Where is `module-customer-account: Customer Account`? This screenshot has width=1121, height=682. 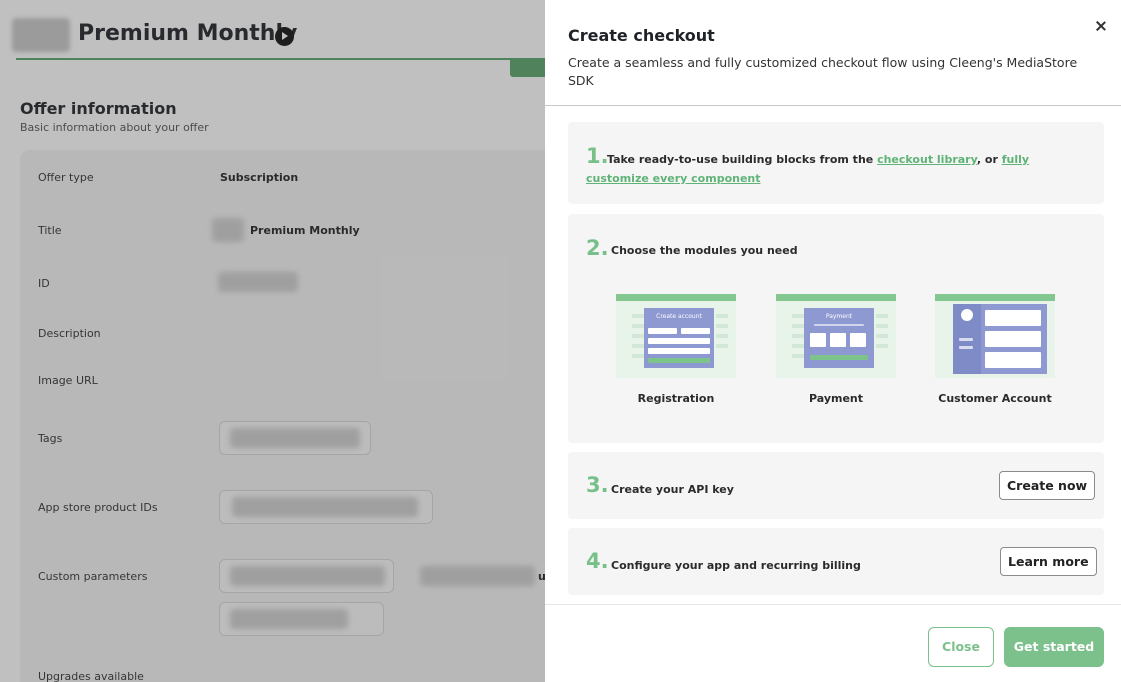
module-customer-account: Customer Account is located at coordinates (995, 349).